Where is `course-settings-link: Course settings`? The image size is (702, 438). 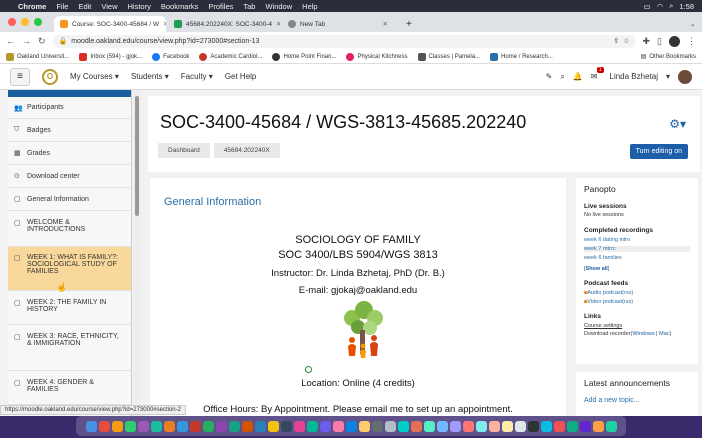 course-settings-link: Course settings is located at coordinates (637, 326).